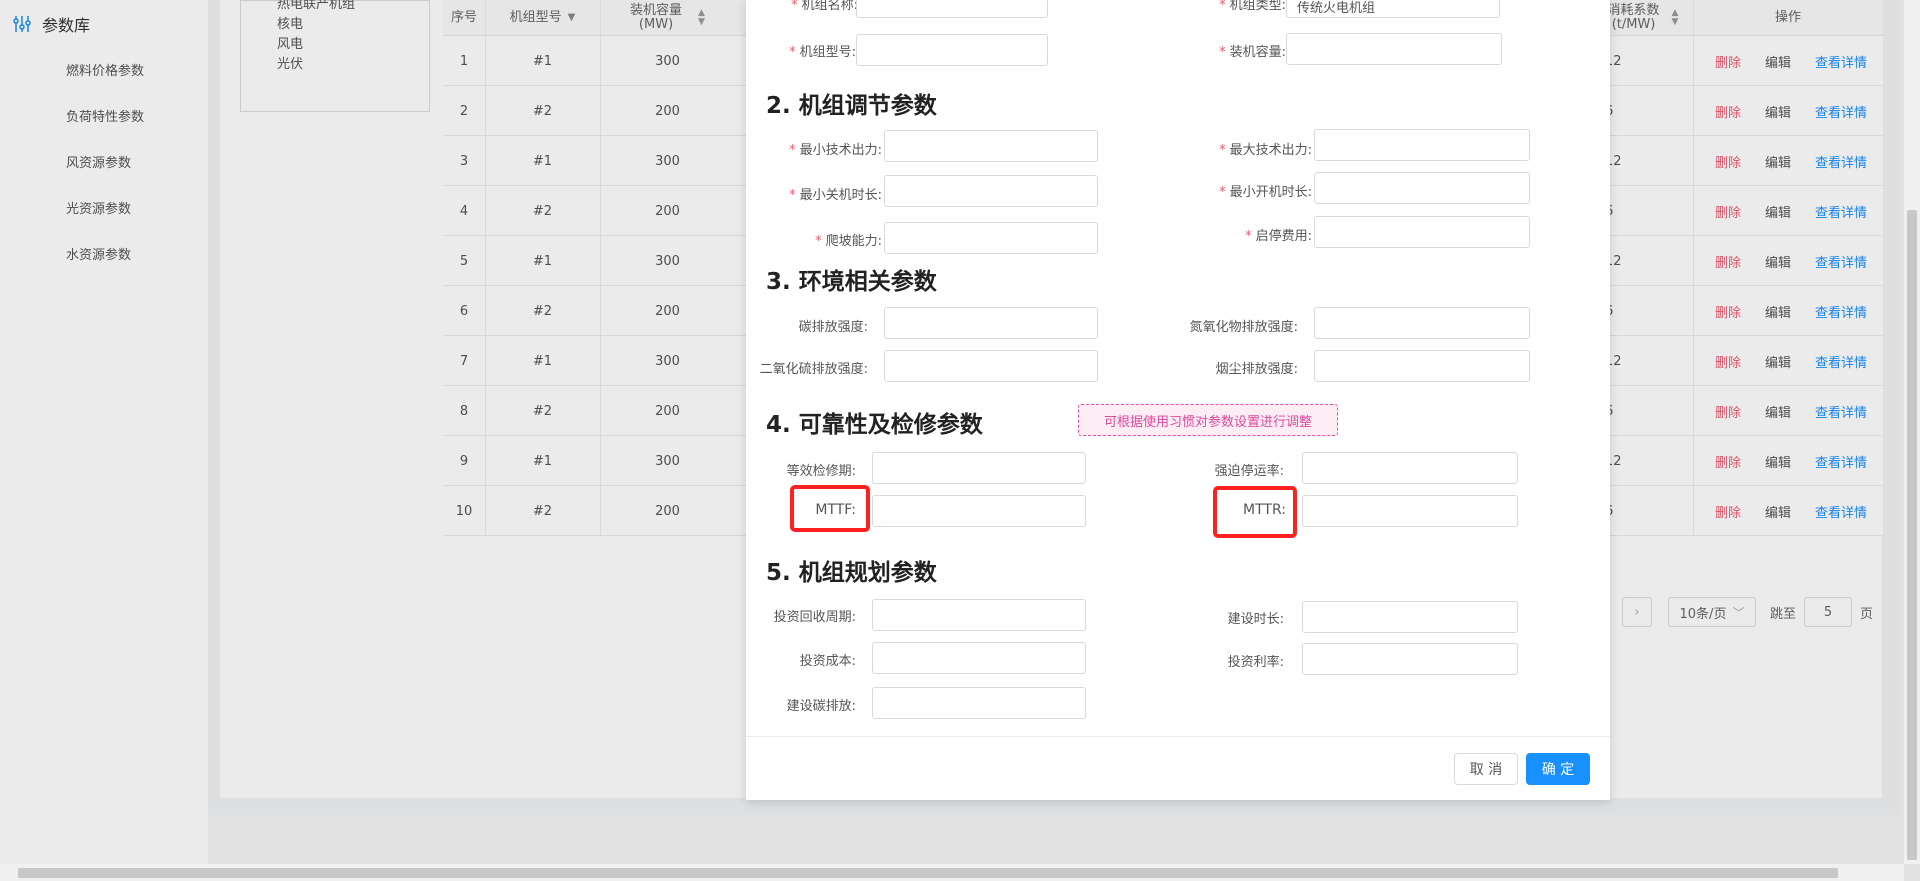 The image size is (1920, 881). I want to click on ramp-label: * 爬坡能力:, so click(848, 241).